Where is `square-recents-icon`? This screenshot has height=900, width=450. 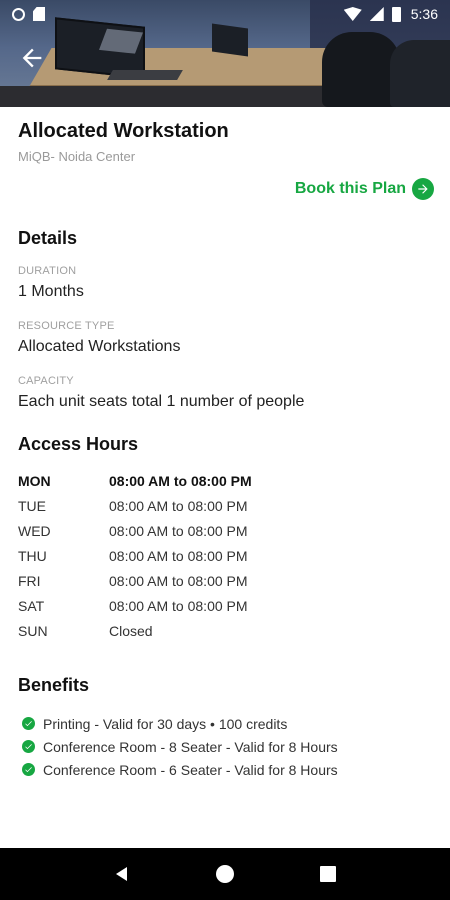 square-recents-icon is located at coordinates (328, 874).